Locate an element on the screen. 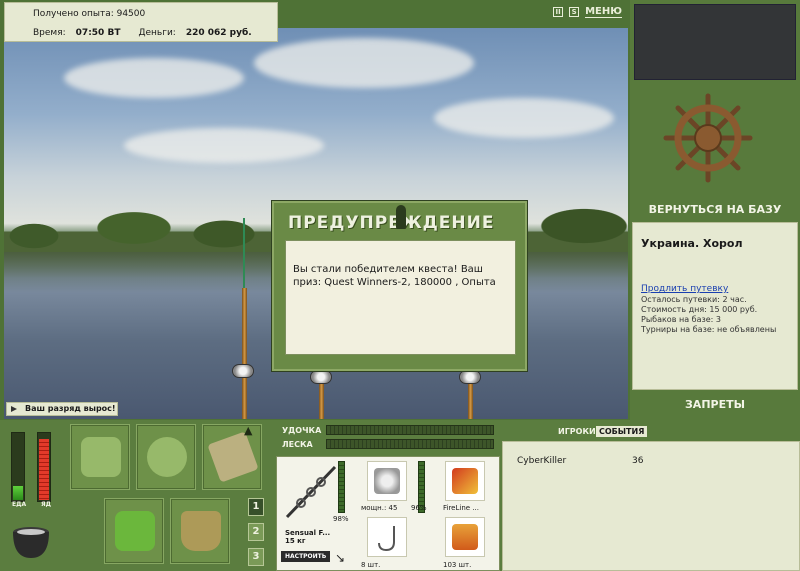 Image resolution: width=800 pixels, height=571 pixels. ad-banner is located at coordinates (715, 42).